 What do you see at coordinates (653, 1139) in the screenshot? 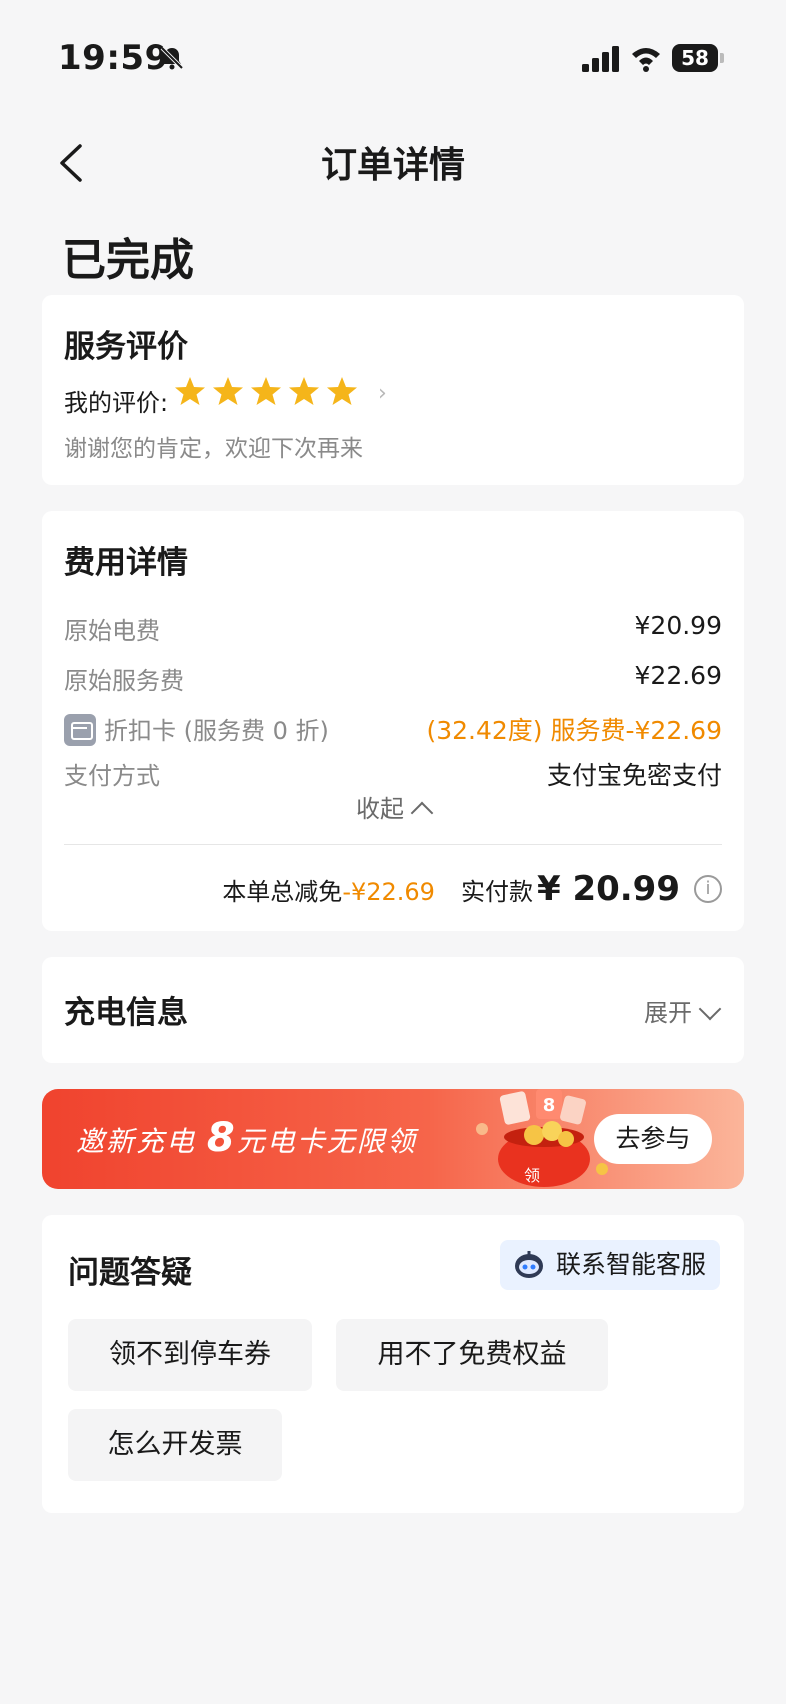
I see `join-button: 去参与` at bounding box center [653, 1139].